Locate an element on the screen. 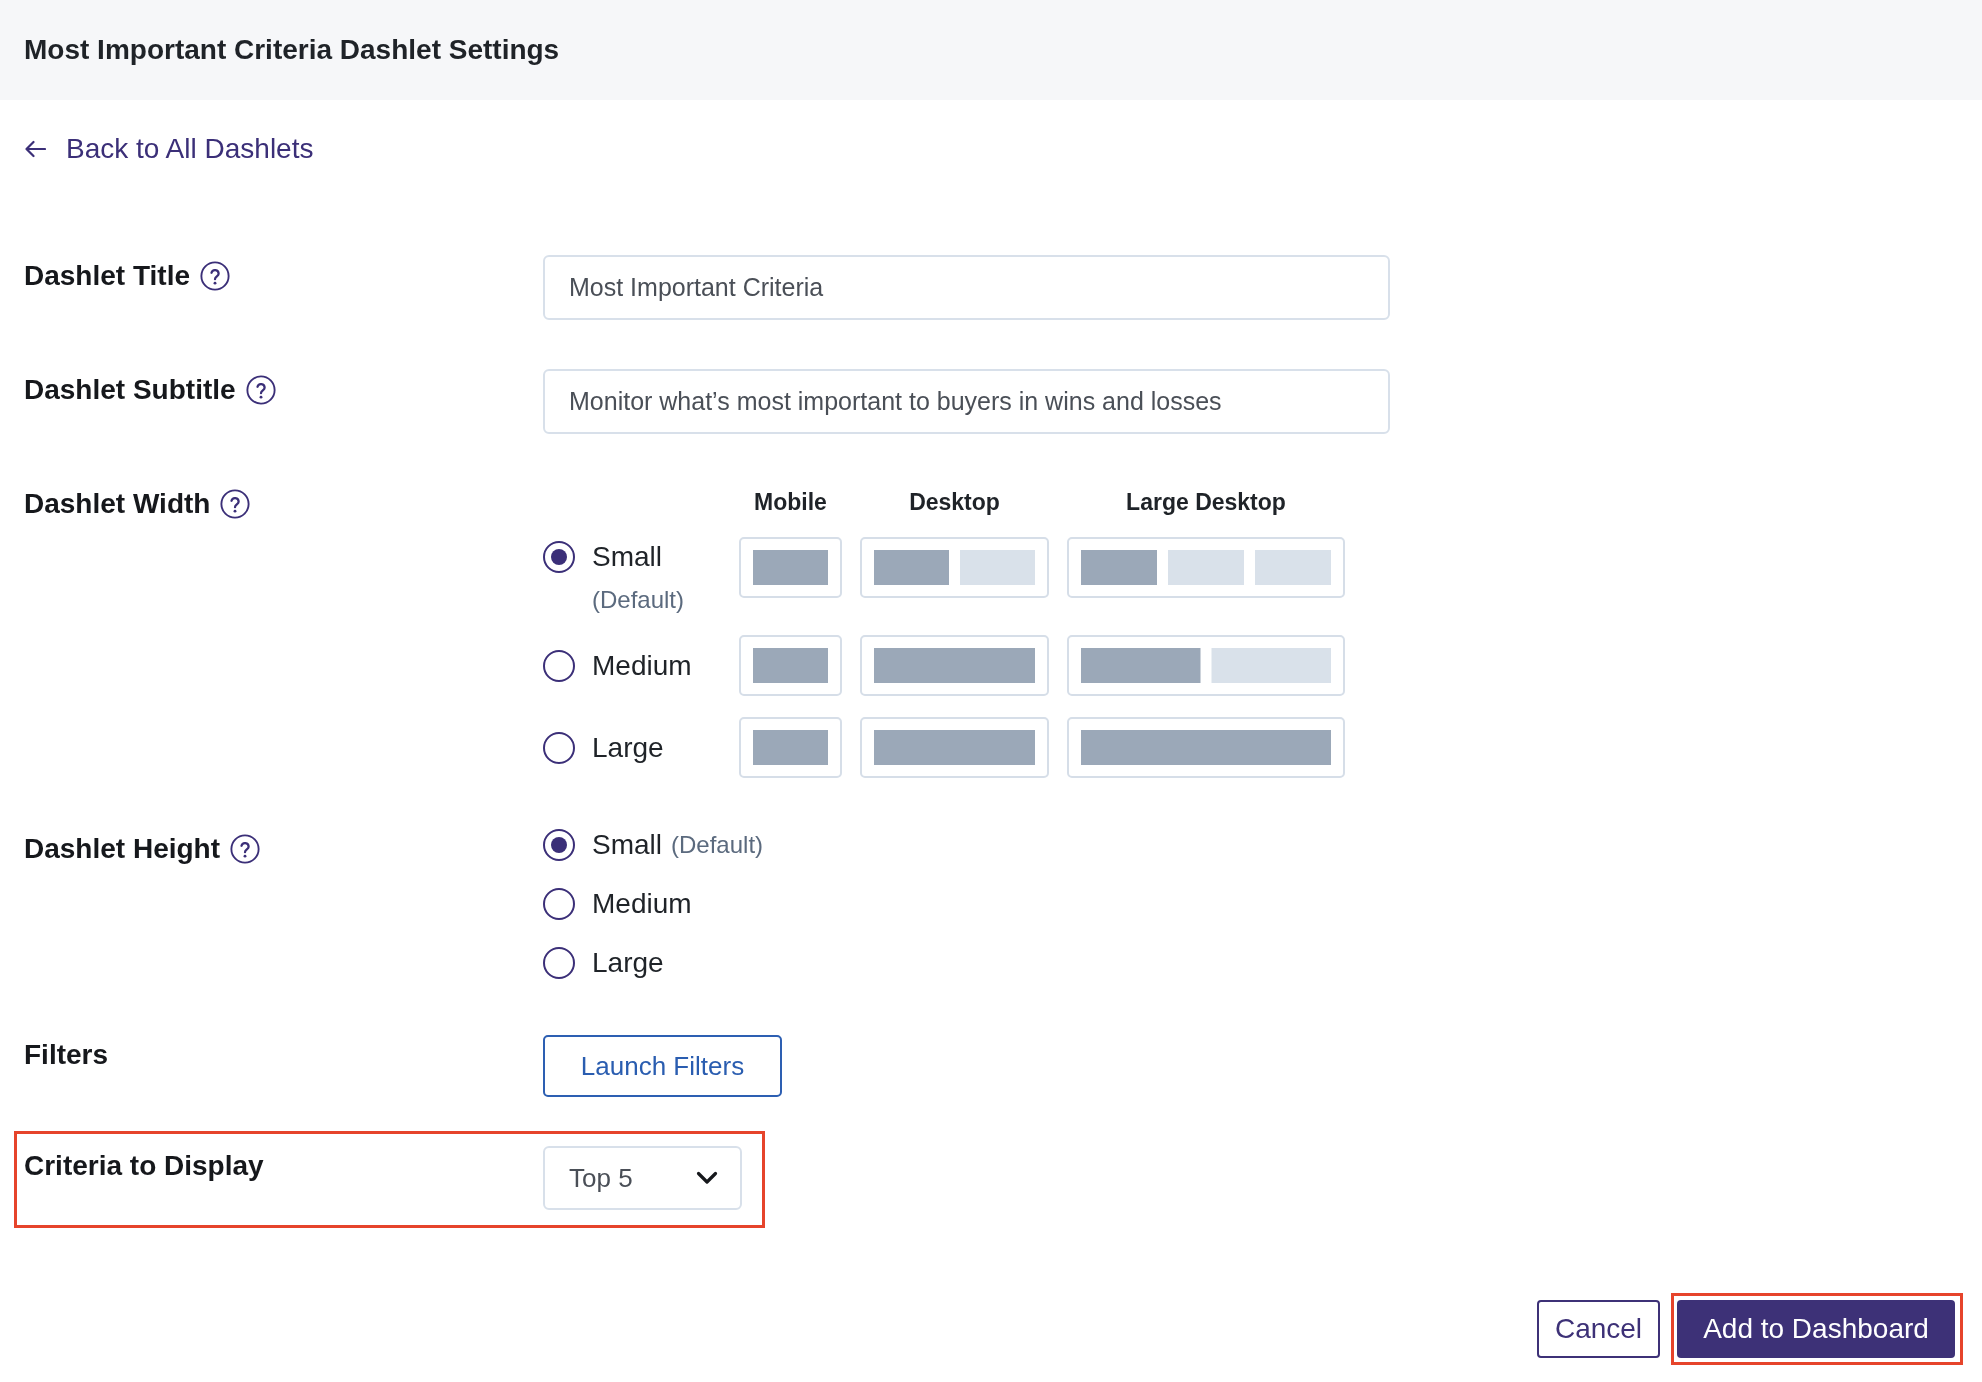 The image size is (1982, 1382). field-label: Dashlet Title is located at coordinates (107, 276).